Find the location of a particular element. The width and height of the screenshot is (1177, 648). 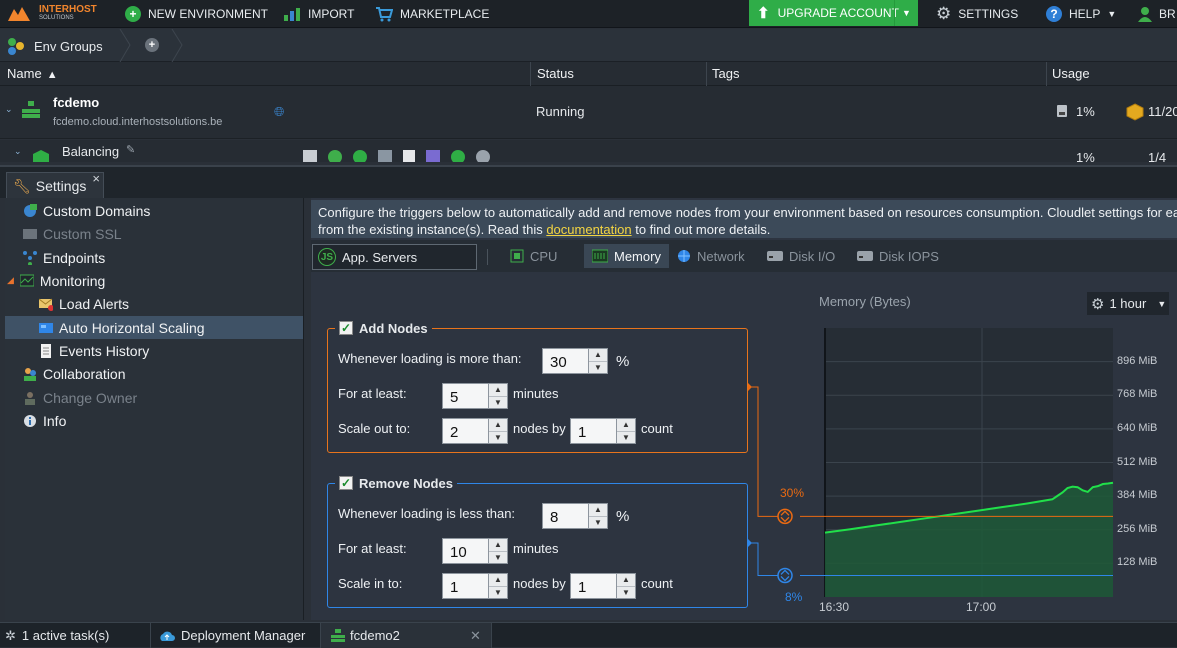

logo: INTERHOST SOLUTIONS is located at coordinates (51, 14).